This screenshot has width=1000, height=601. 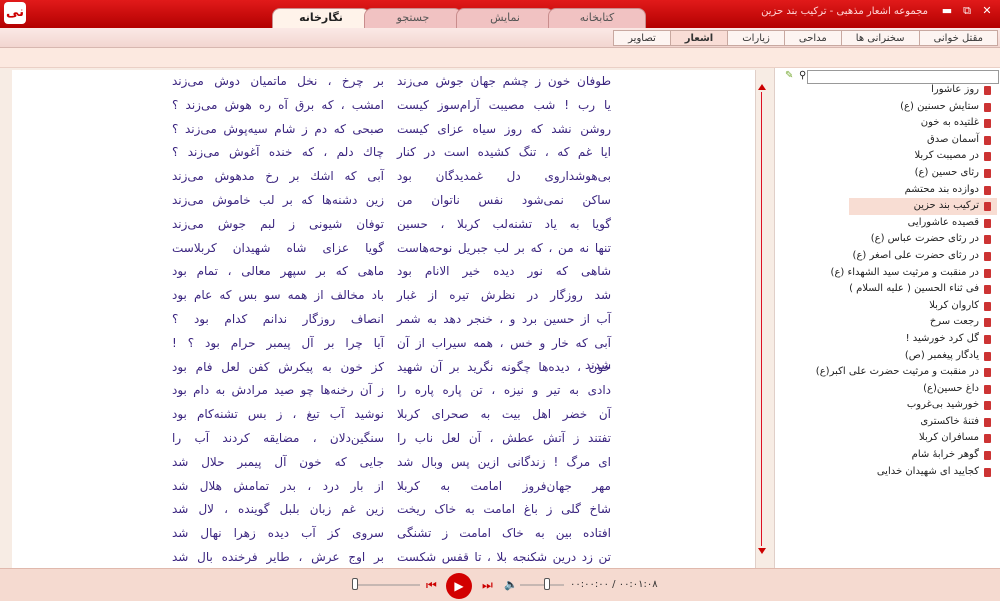 I want to click on list-item-label: فی ثناء الحسین ( علیه السلام ), so click(x=914, y=289).